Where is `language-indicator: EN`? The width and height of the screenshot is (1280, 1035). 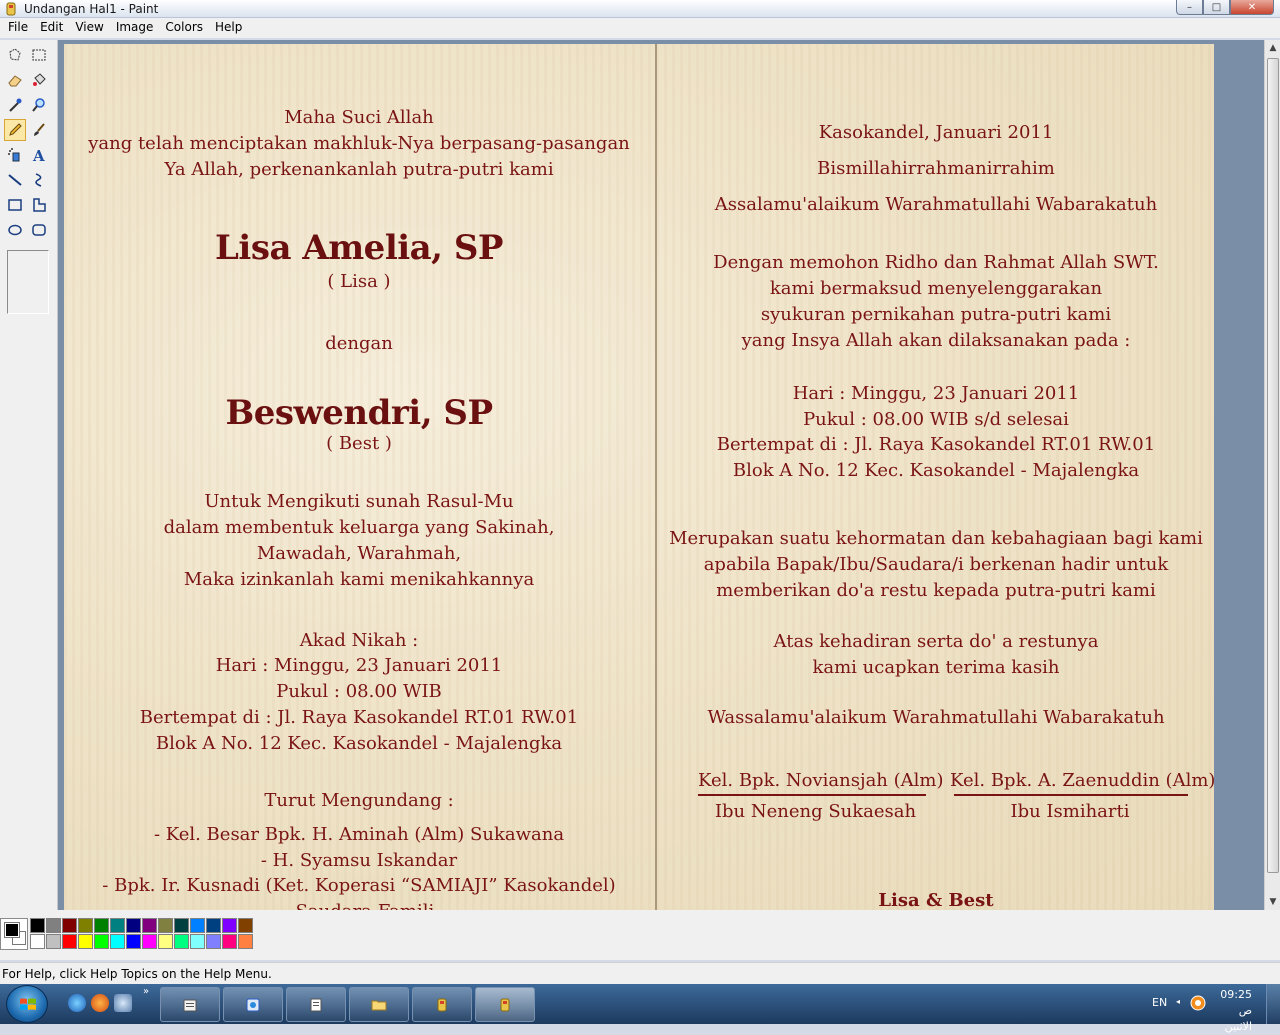 language-indicator: EN is located at coordinates (1159, 1002).